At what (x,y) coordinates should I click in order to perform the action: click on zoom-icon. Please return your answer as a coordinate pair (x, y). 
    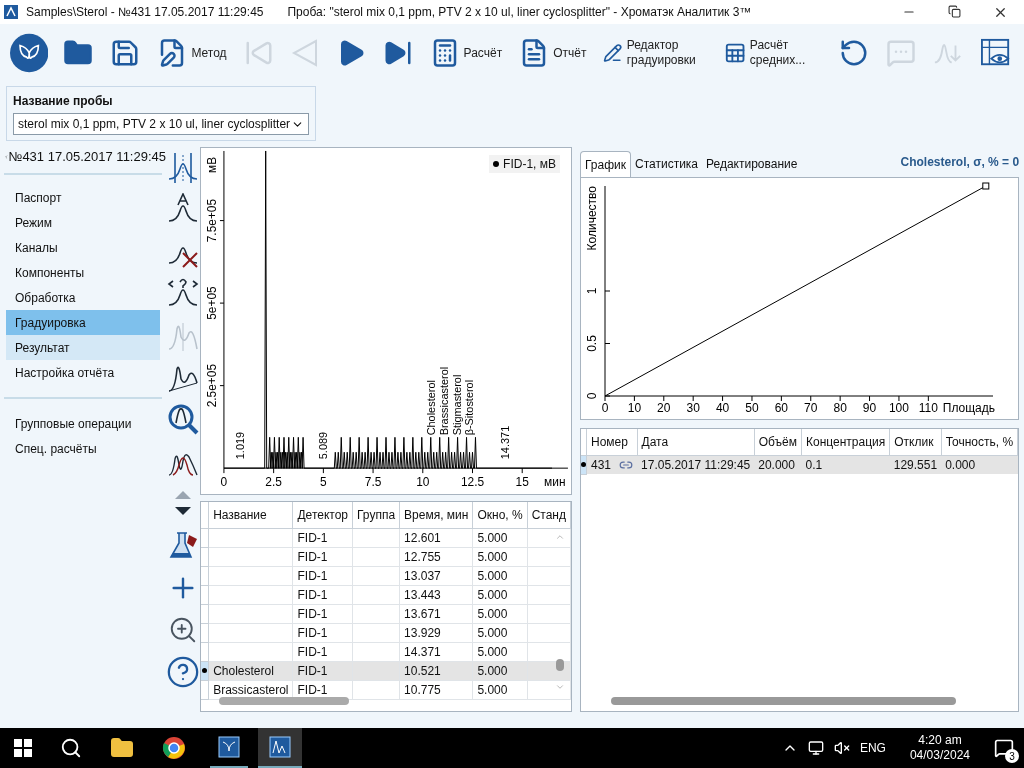
    Looking at the image, I should click on (183, 630).